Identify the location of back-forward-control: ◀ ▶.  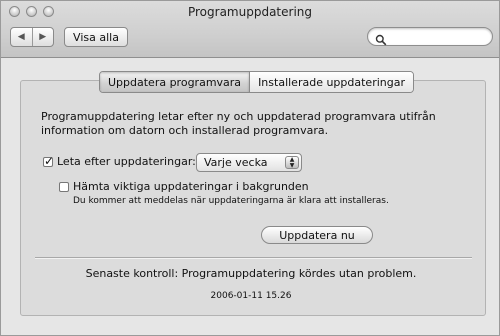
(32, 37).